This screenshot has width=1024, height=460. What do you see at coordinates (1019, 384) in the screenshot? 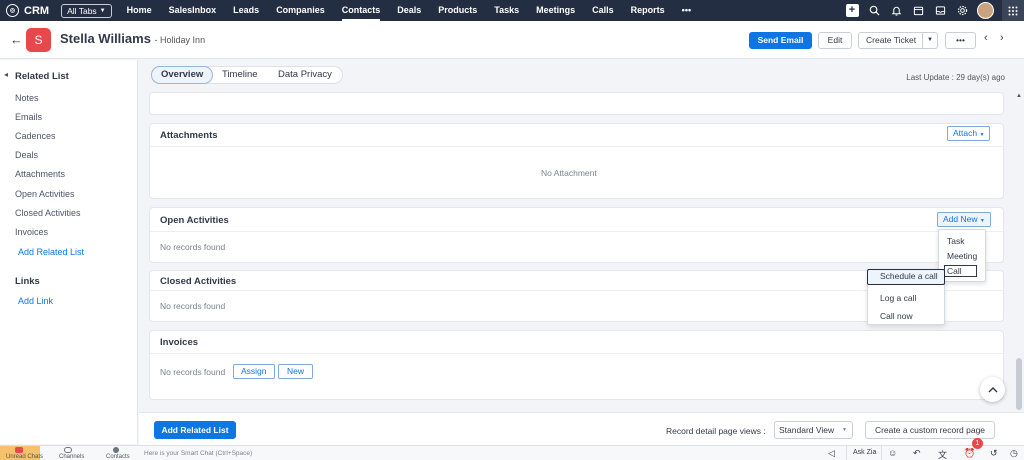
I see `scrollbar-thumb` at bounding box center [1019, 384].